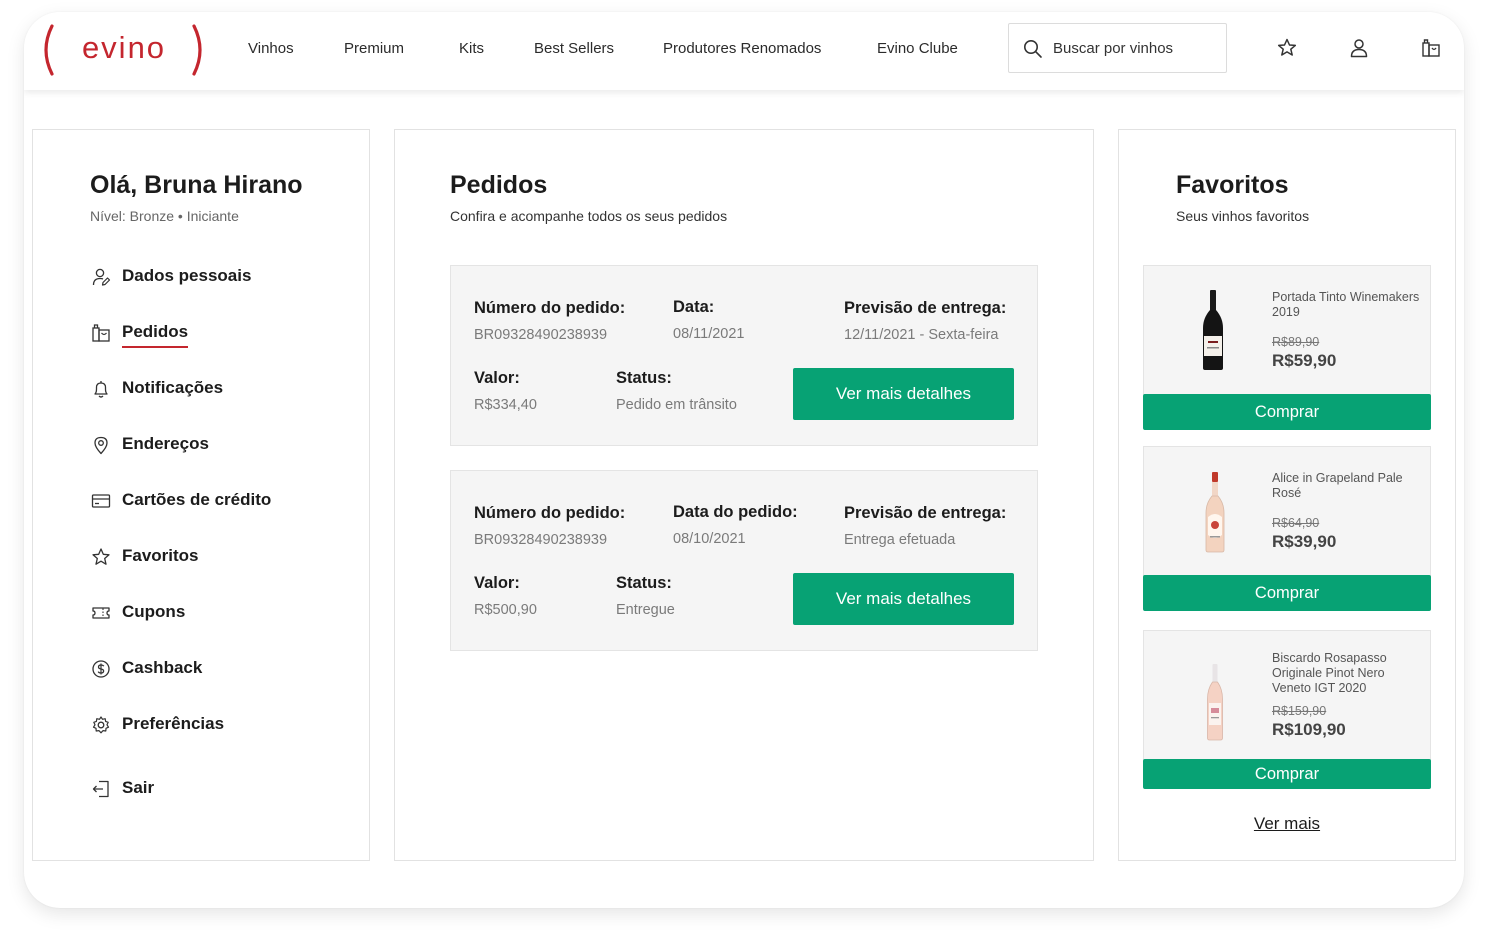  Describe the element at coordinates (101, 501) in the screenshot. I see `credit-card-icon` at that location.